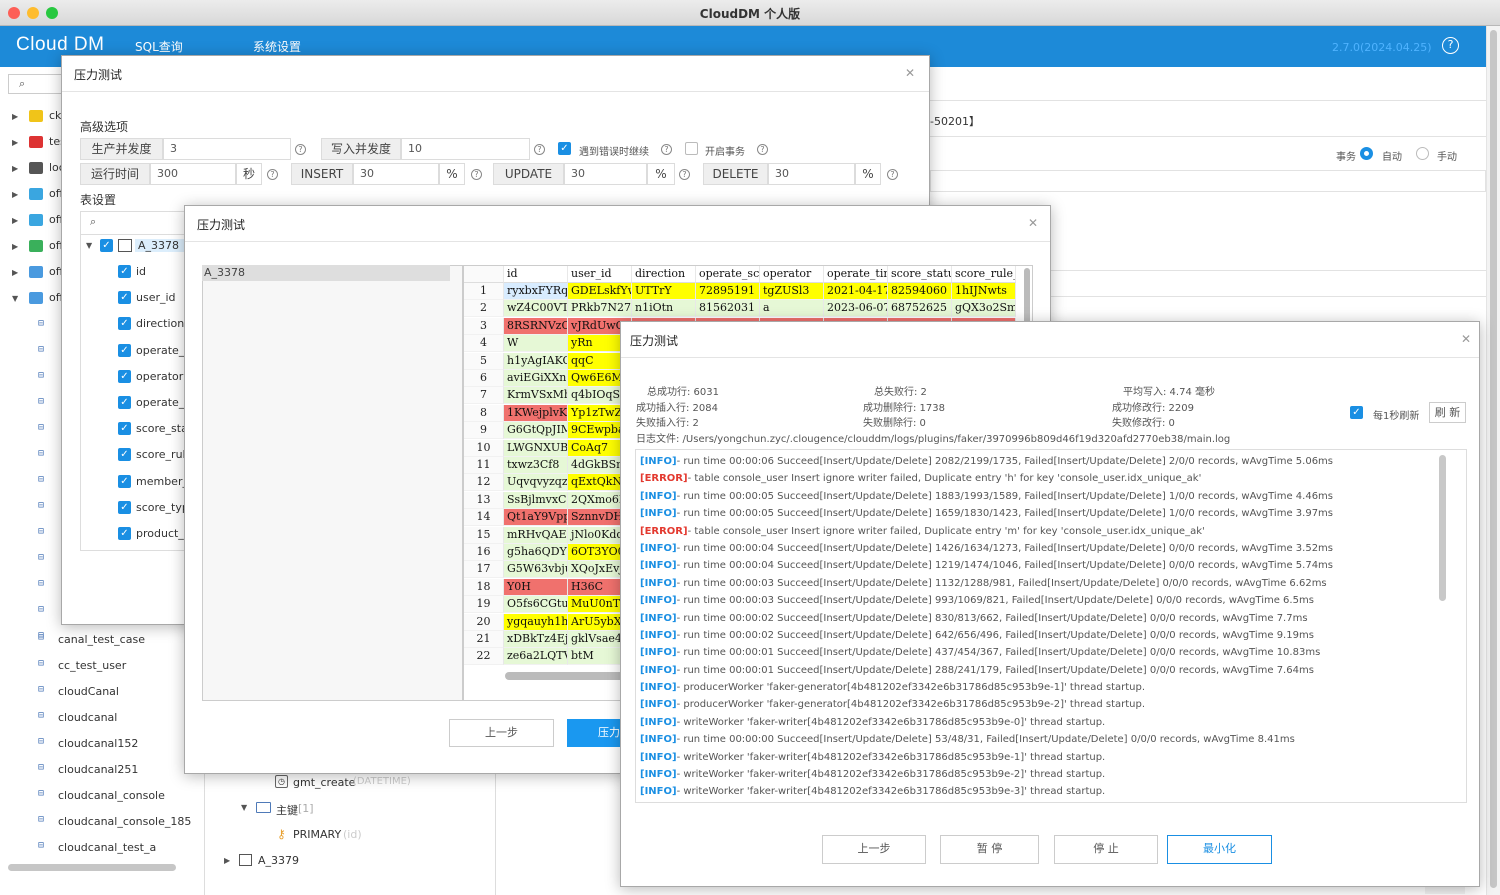 Image resolution: width=1500 pixels, height=895 pixels. I want to click on sidebar-hscroll, so click(92, 867).